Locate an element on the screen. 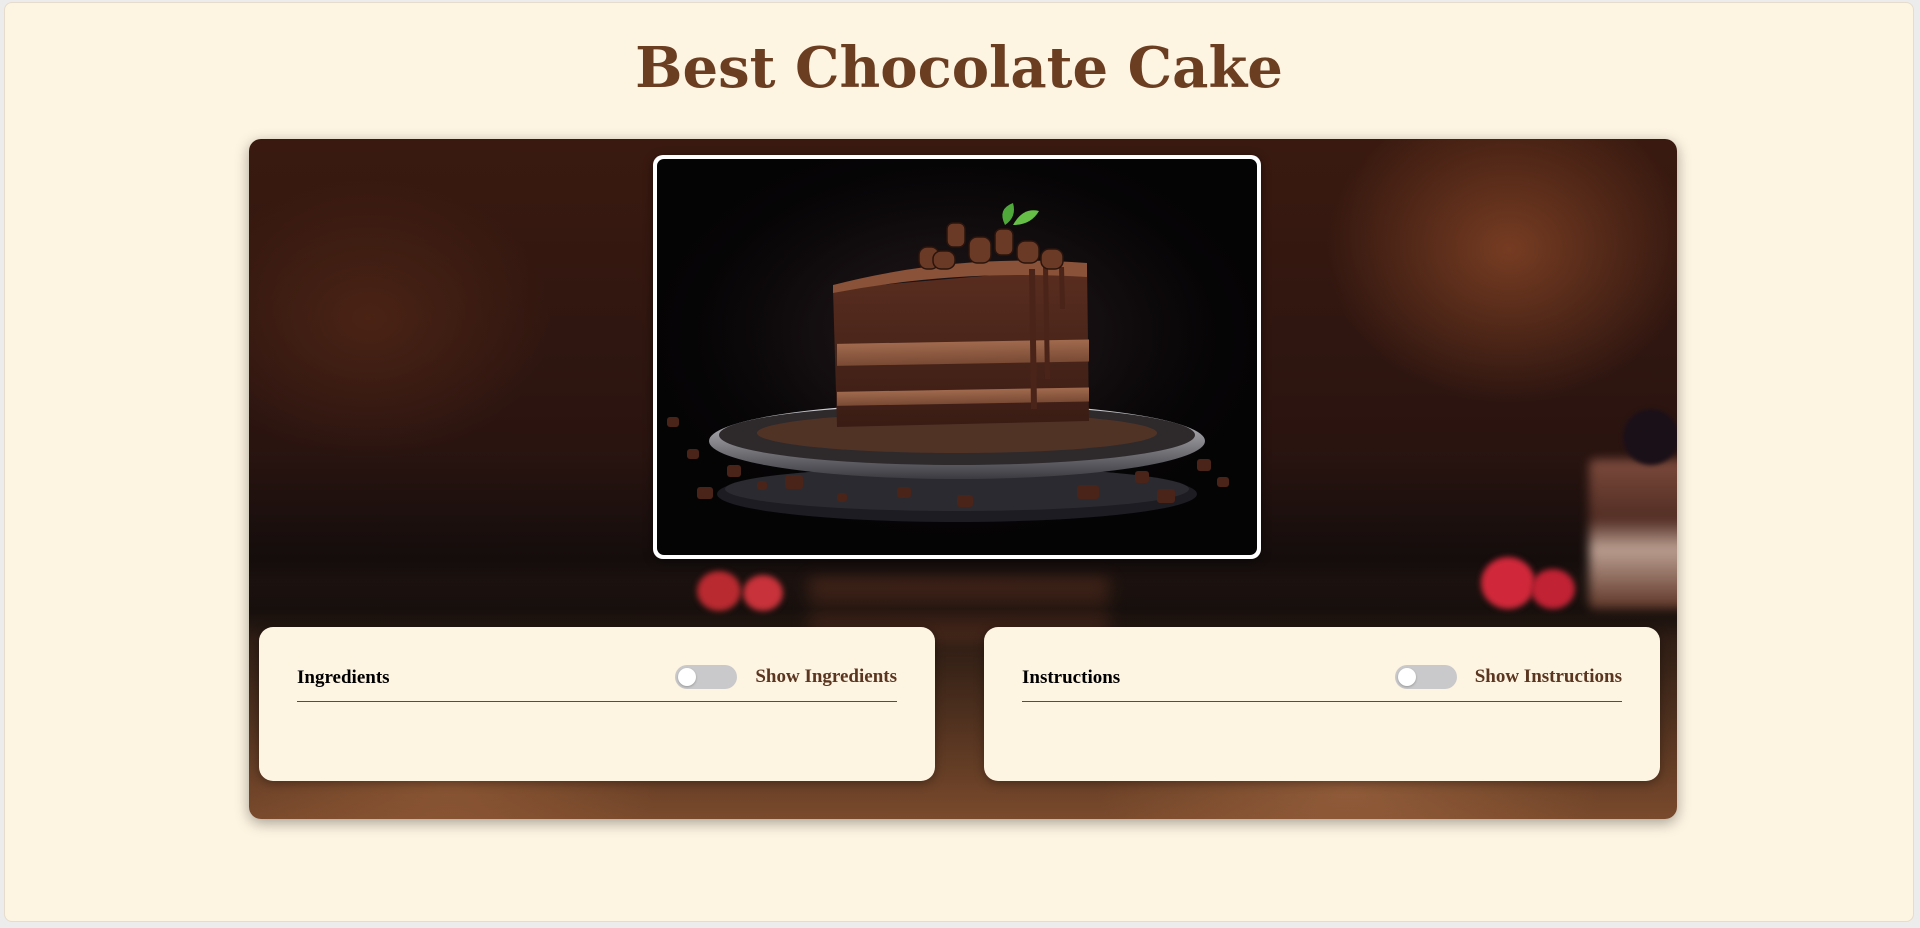 The height and width of the screenshot is (928, 1920). show-instructions-label: Show Instructions is located at coordinates (1548, 677).